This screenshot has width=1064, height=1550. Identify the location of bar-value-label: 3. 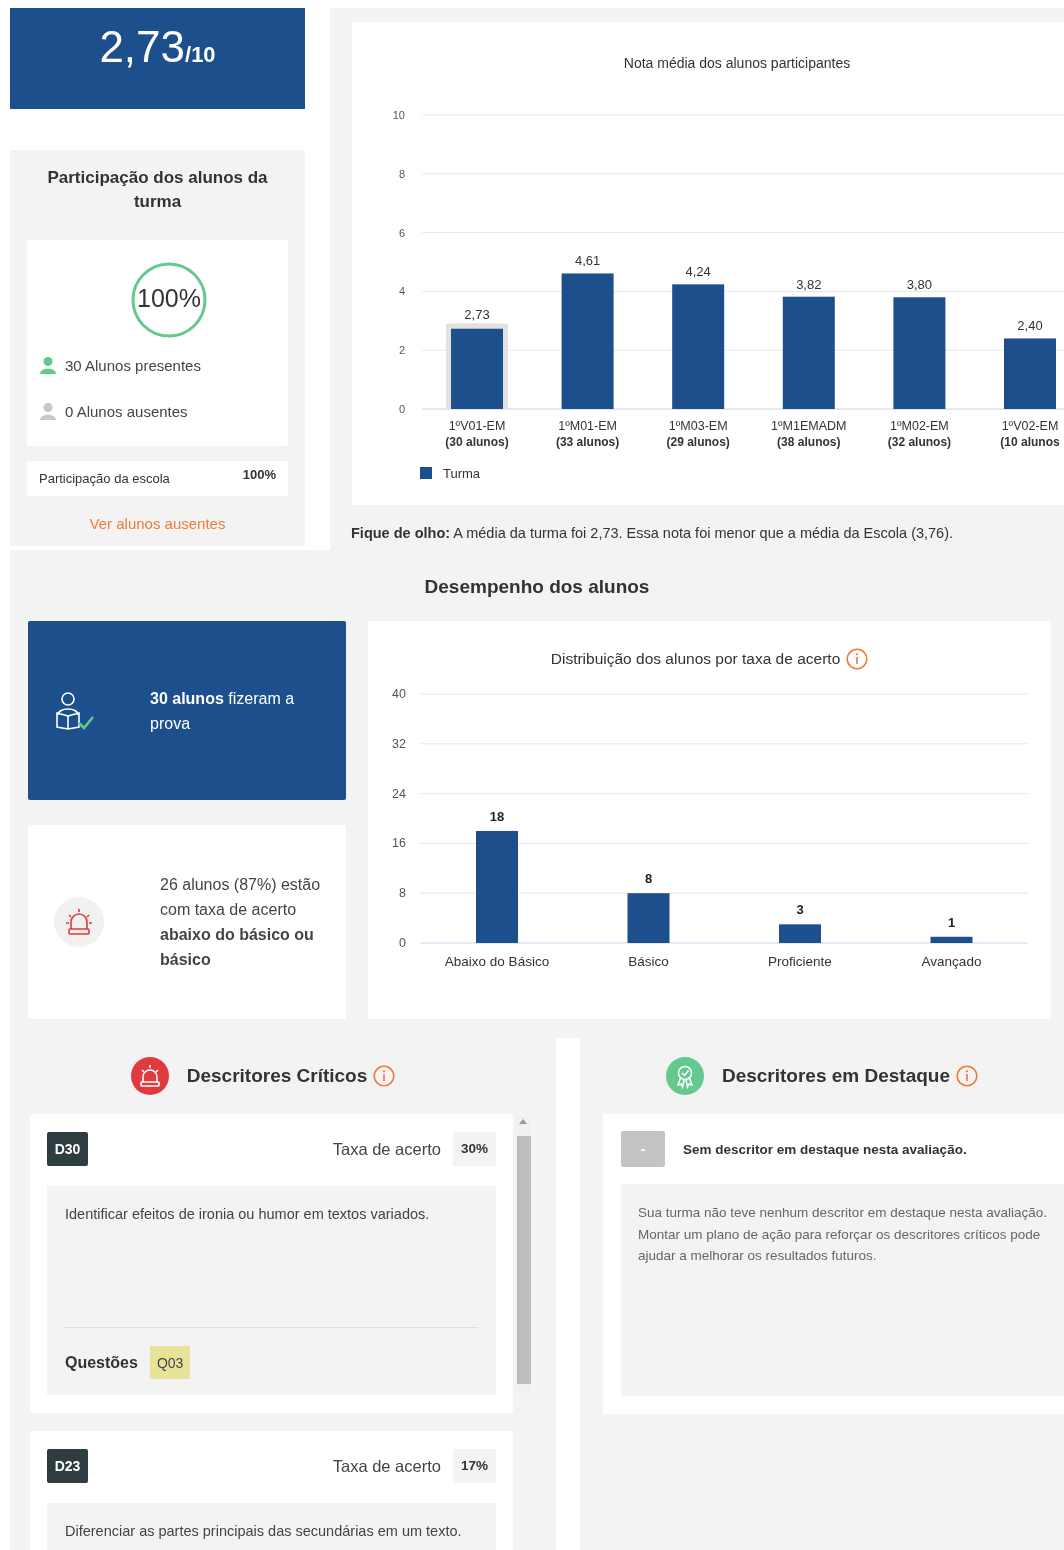
(800, 910).